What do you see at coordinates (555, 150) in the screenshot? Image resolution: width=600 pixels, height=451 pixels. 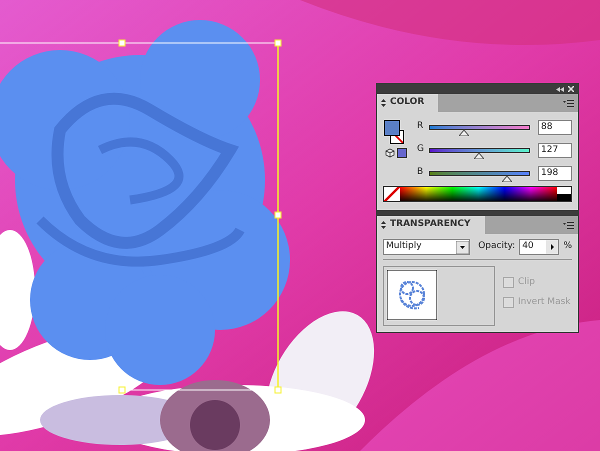 I see `channel-value-field: 127` at bounding box center [555, 150].